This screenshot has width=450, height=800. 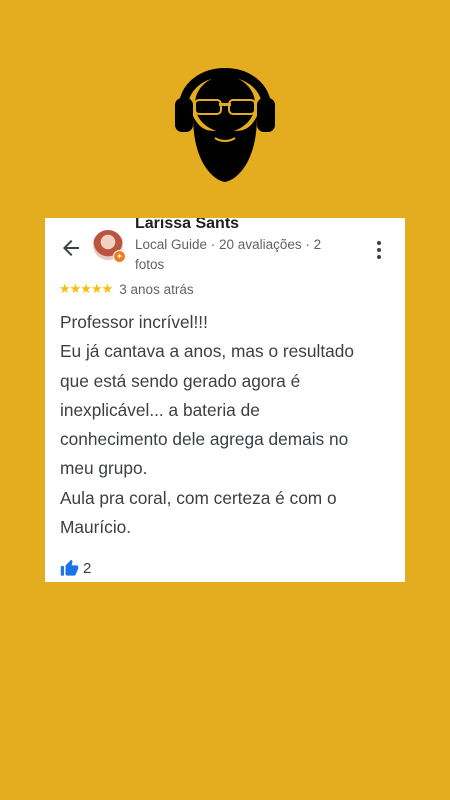 I want to click on author-name: Larissa Sants, so click(x=187, y=225).